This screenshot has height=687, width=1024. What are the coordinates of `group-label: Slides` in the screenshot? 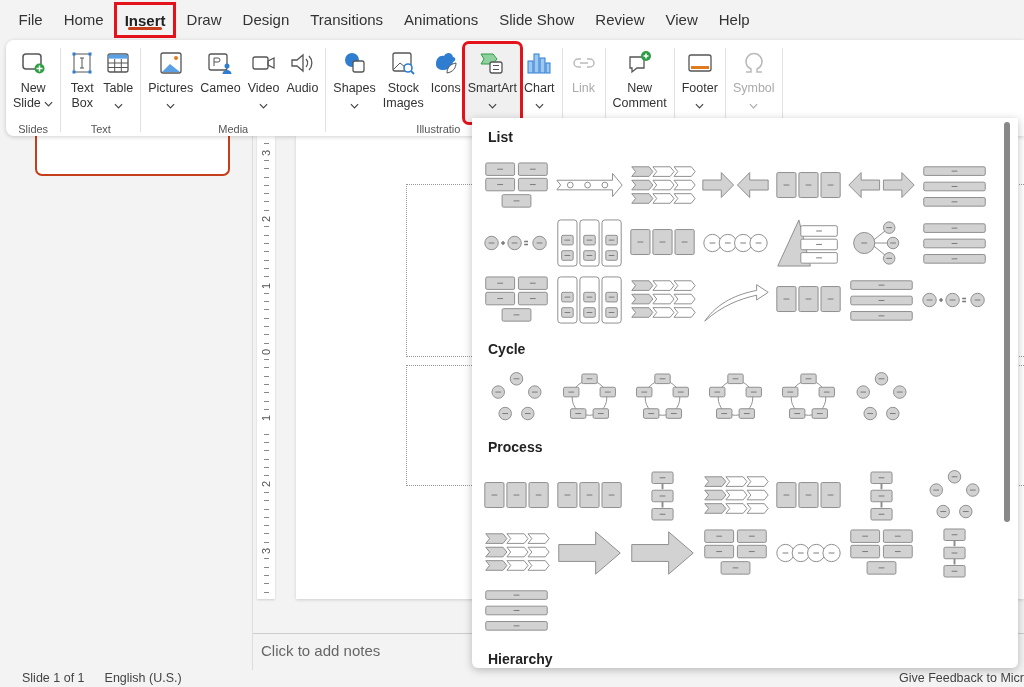 It's located at (33, 129).